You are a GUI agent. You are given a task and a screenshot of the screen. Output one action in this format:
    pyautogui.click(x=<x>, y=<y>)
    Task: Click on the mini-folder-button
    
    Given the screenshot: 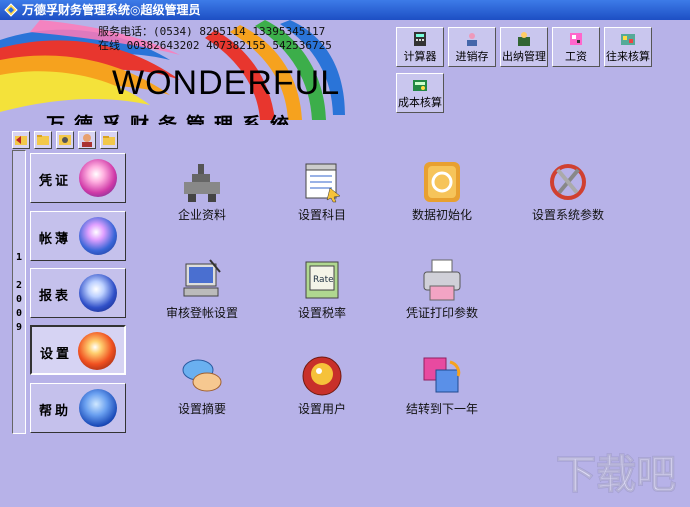 What is the action you would take?
    pyautogui.click(x=43, y=140)
    